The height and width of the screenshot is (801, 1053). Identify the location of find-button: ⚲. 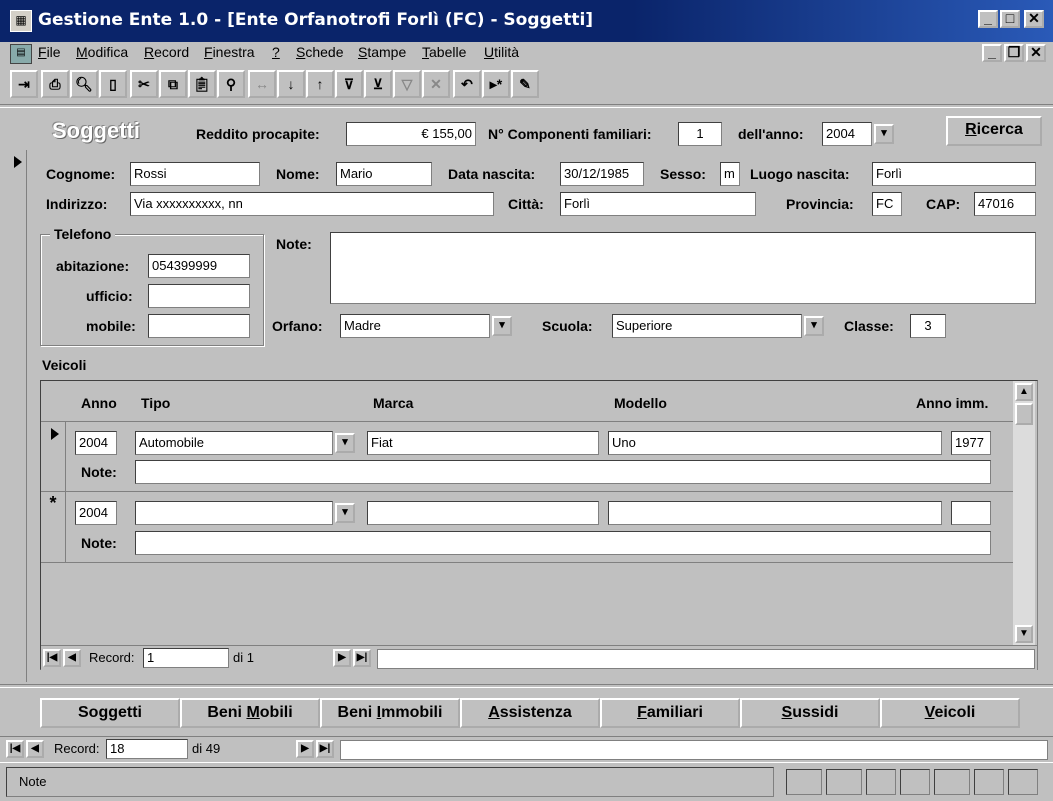
(231, 84).